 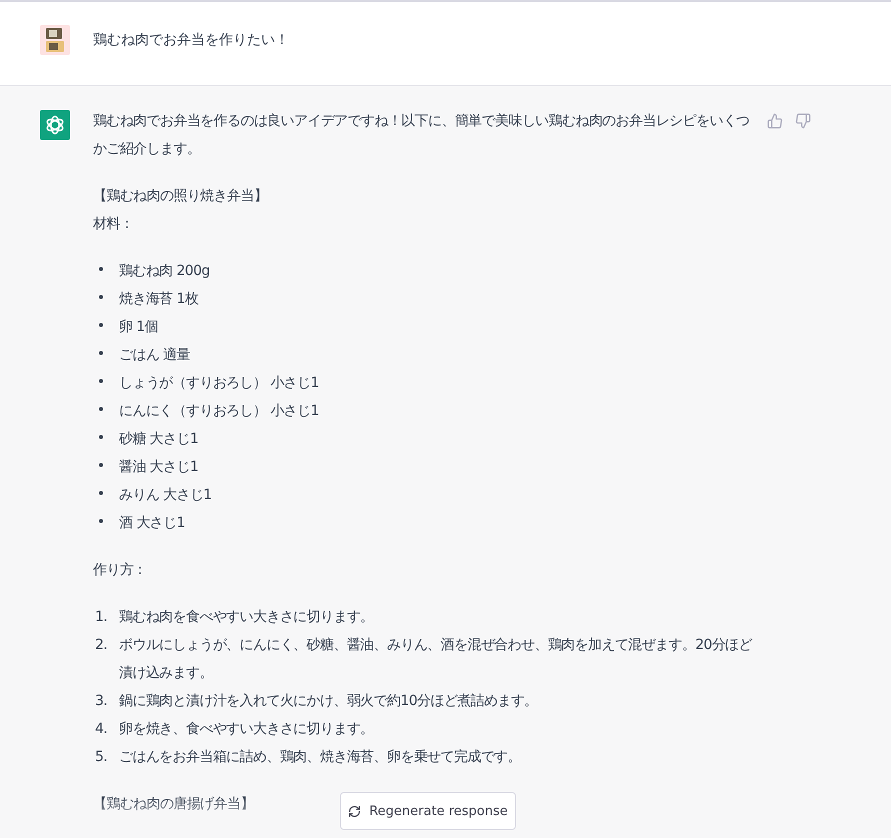 What do you see at coordinates (436, 659) in the screenshot?
I see `step-text: ボウルにしょうが、にんにく、砂糖、醤油、みりん、酒を混ぜ合わせ、鶏肉を加えて混ぜます。20分ほど漬け込みます。` at bounding box center [436, 659].